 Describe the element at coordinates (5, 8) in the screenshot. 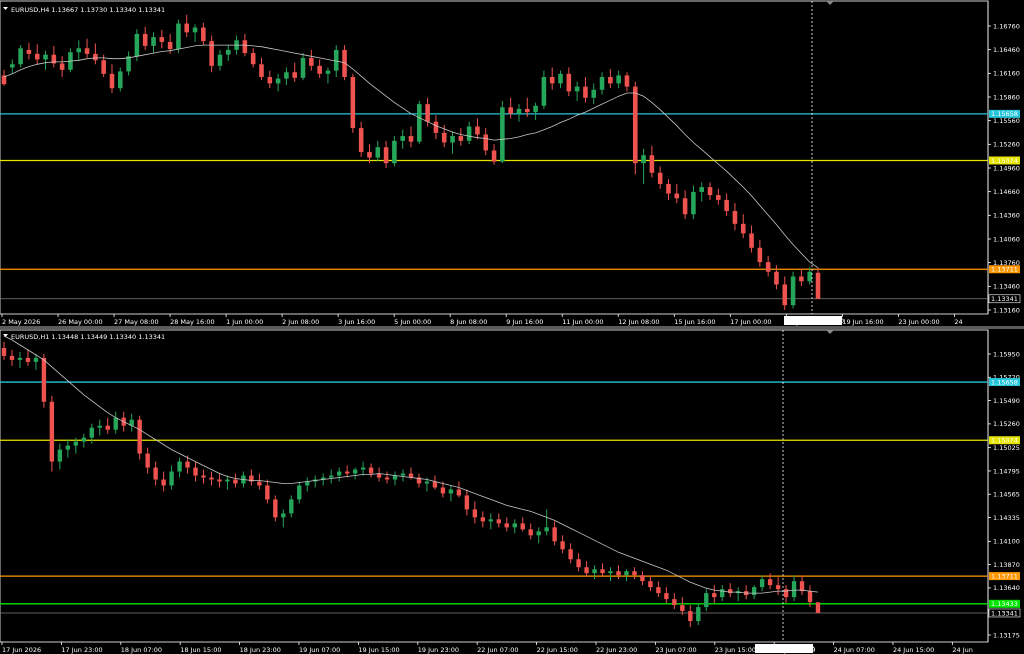

I see `dropdown-arrow-icon` at that location.